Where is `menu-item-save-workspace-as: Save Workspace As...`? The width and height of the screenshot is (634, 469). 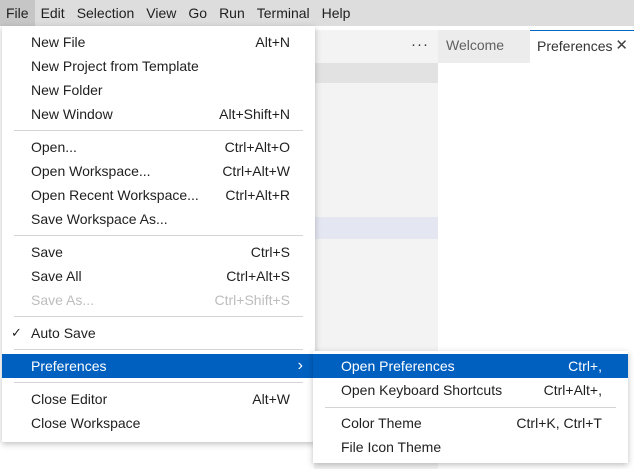
menu-item-save-workspace-as: Save Workspace As... is located at coordinates (158, 219).